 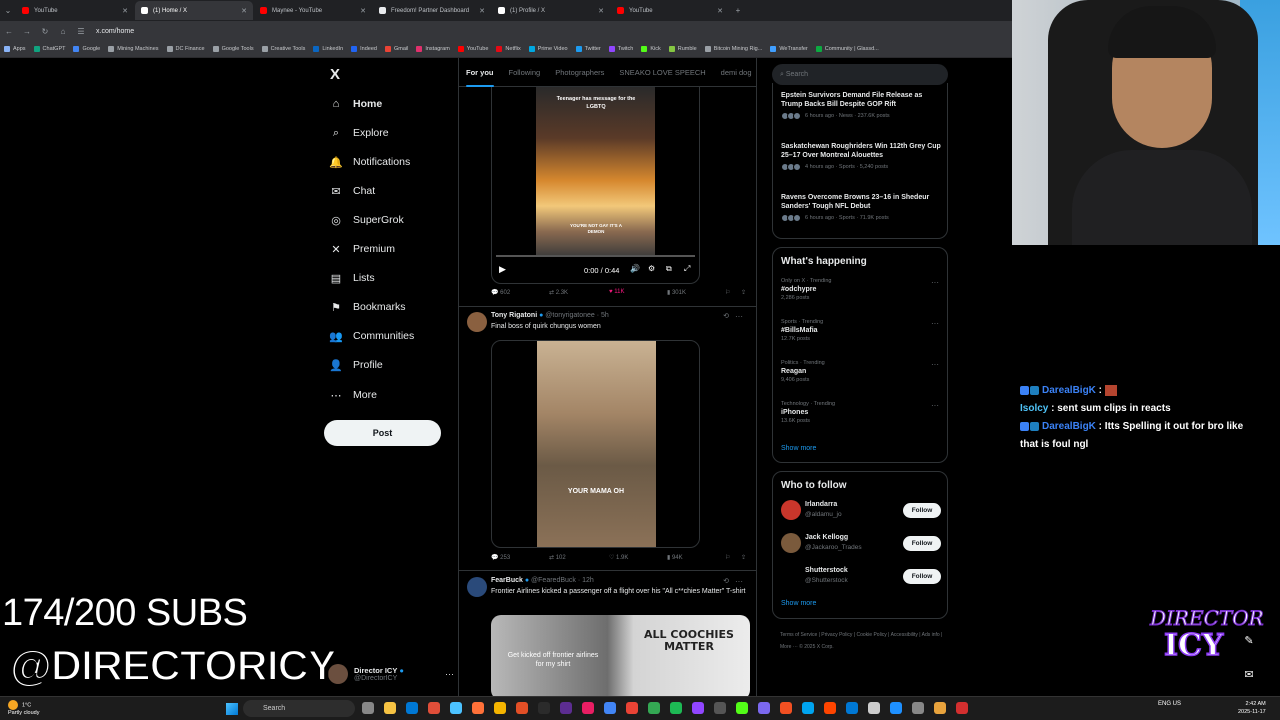 What do you see at coordinates (392, 674) in the screenshot?
I see `account-switcher: Director ICY ● @DirectorICY ···` at bounding box center [392, 674].